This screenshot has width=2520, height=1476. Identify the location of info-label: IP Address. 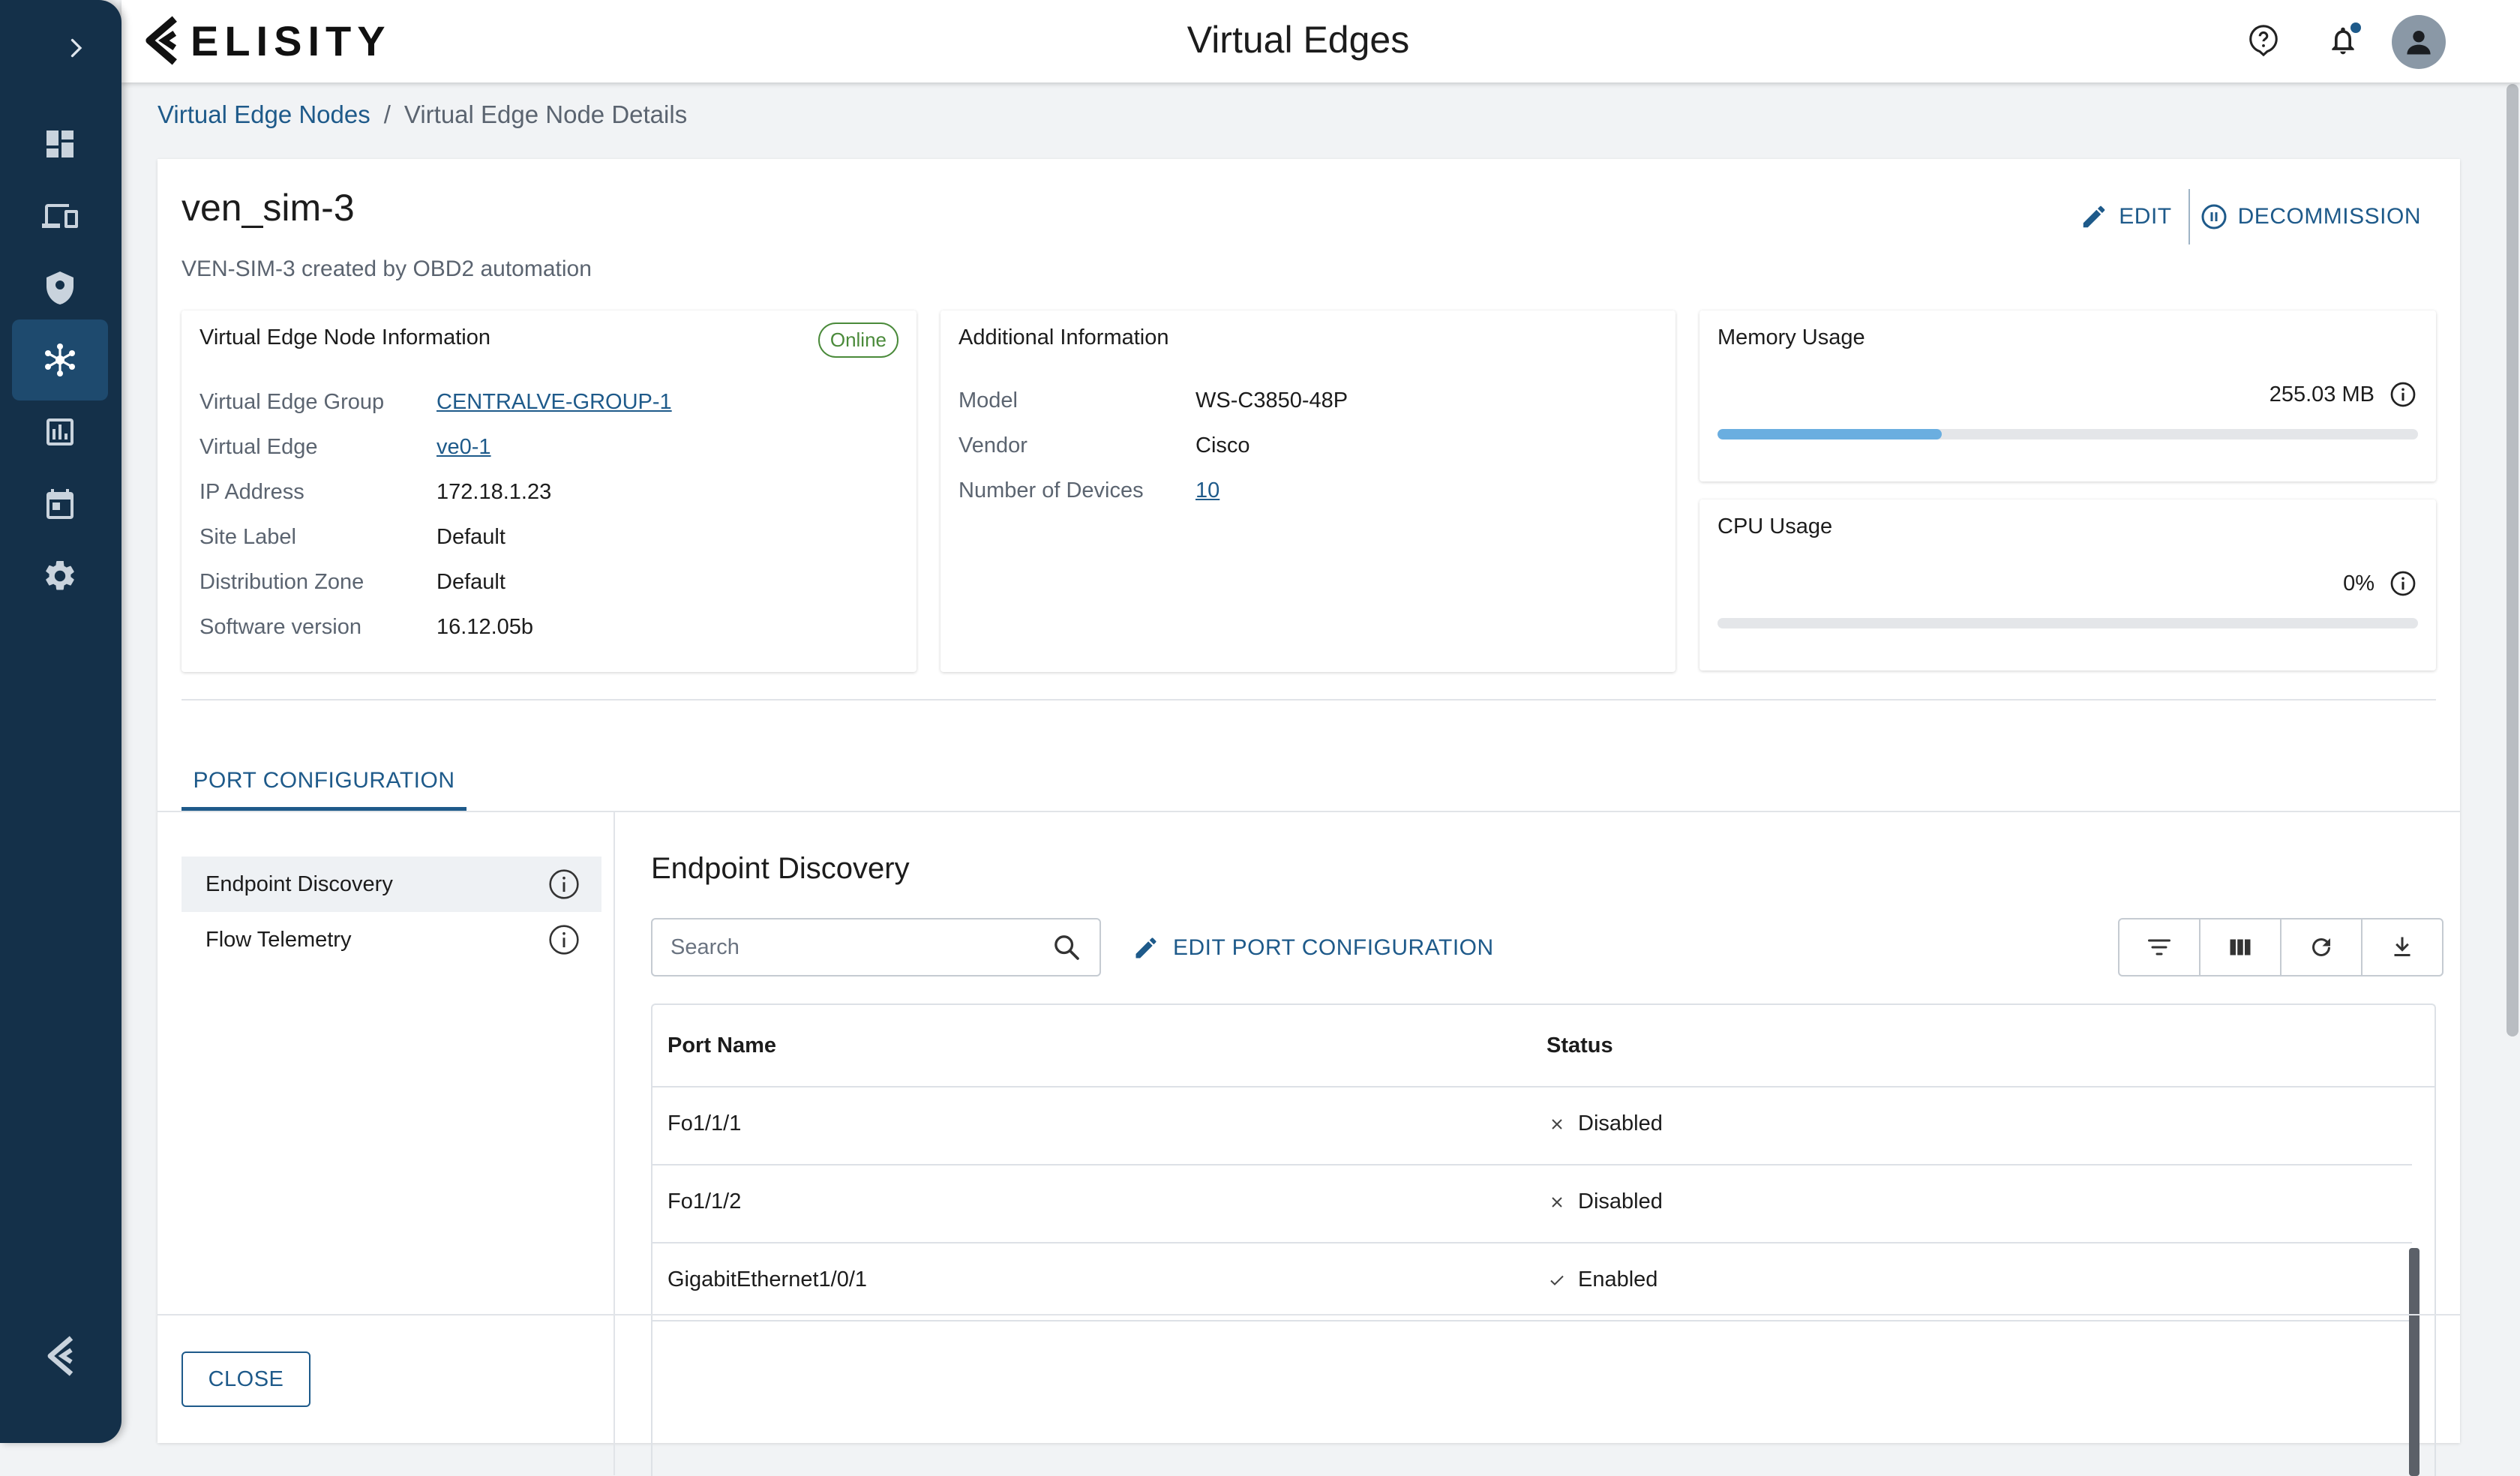
(252, 492).